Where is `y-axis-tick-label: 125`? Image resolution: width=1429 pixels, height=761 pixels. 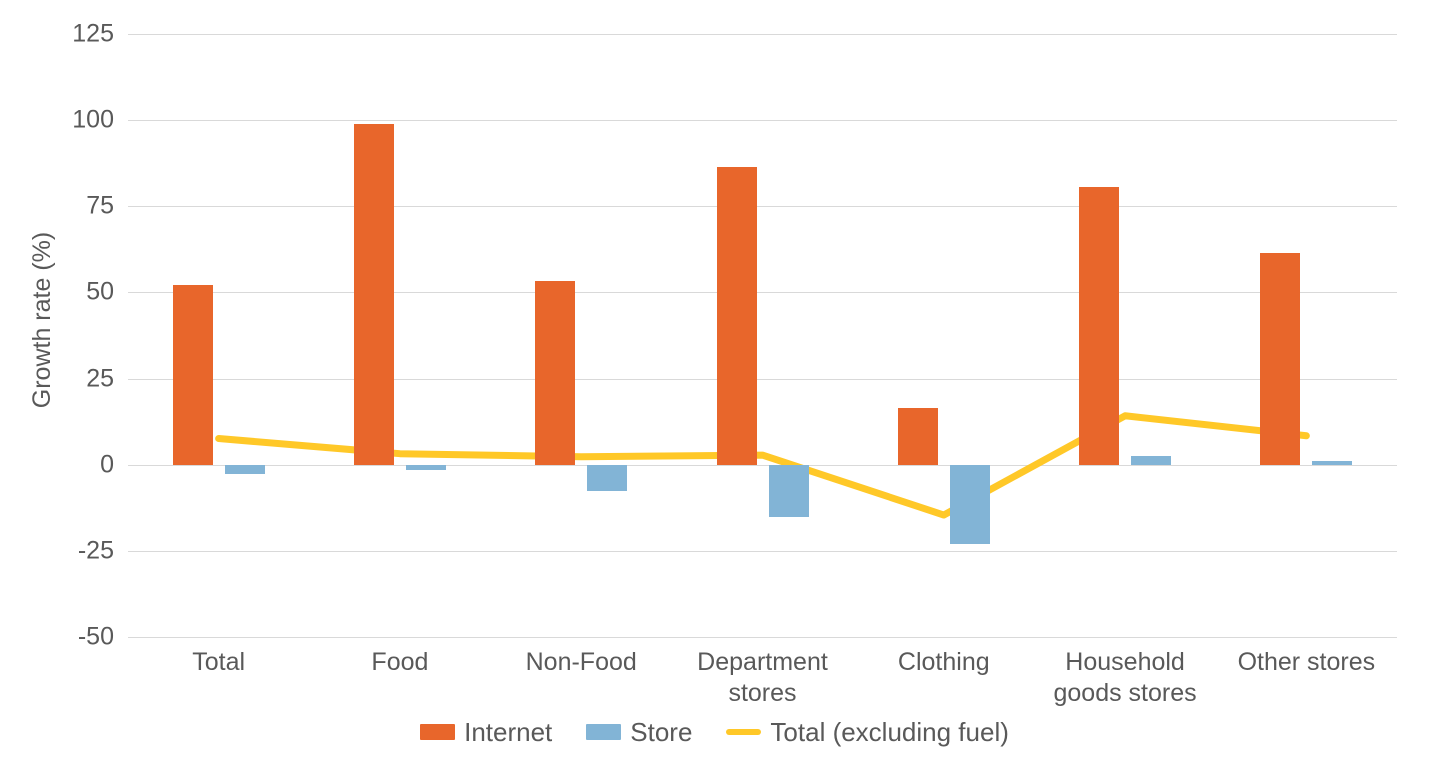 y-axis-tick-label: 125 is located at coordinates (93, 33).